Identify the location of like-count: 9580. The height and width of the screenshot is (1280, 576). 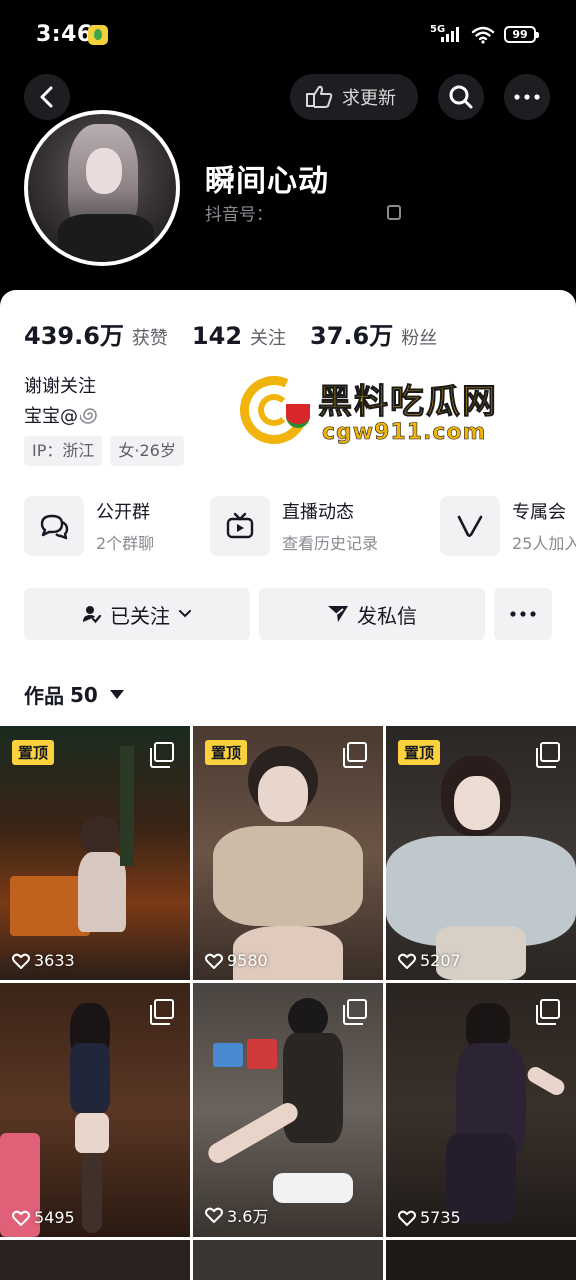
(236, 960).